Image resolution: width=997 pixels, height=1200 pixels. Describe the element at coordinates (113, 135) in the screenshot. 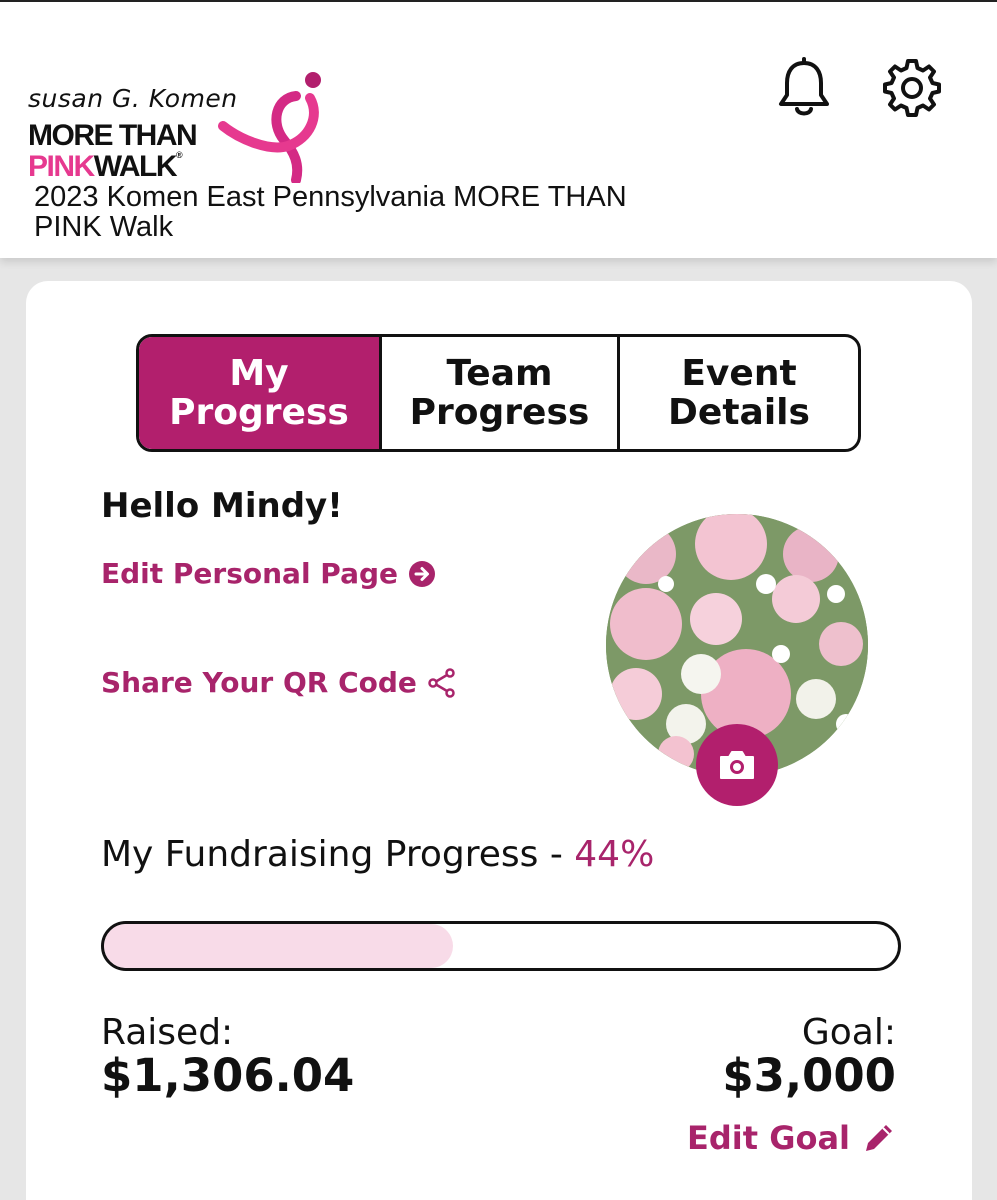

I see `logo-line-1: MORE THAN` at that location.